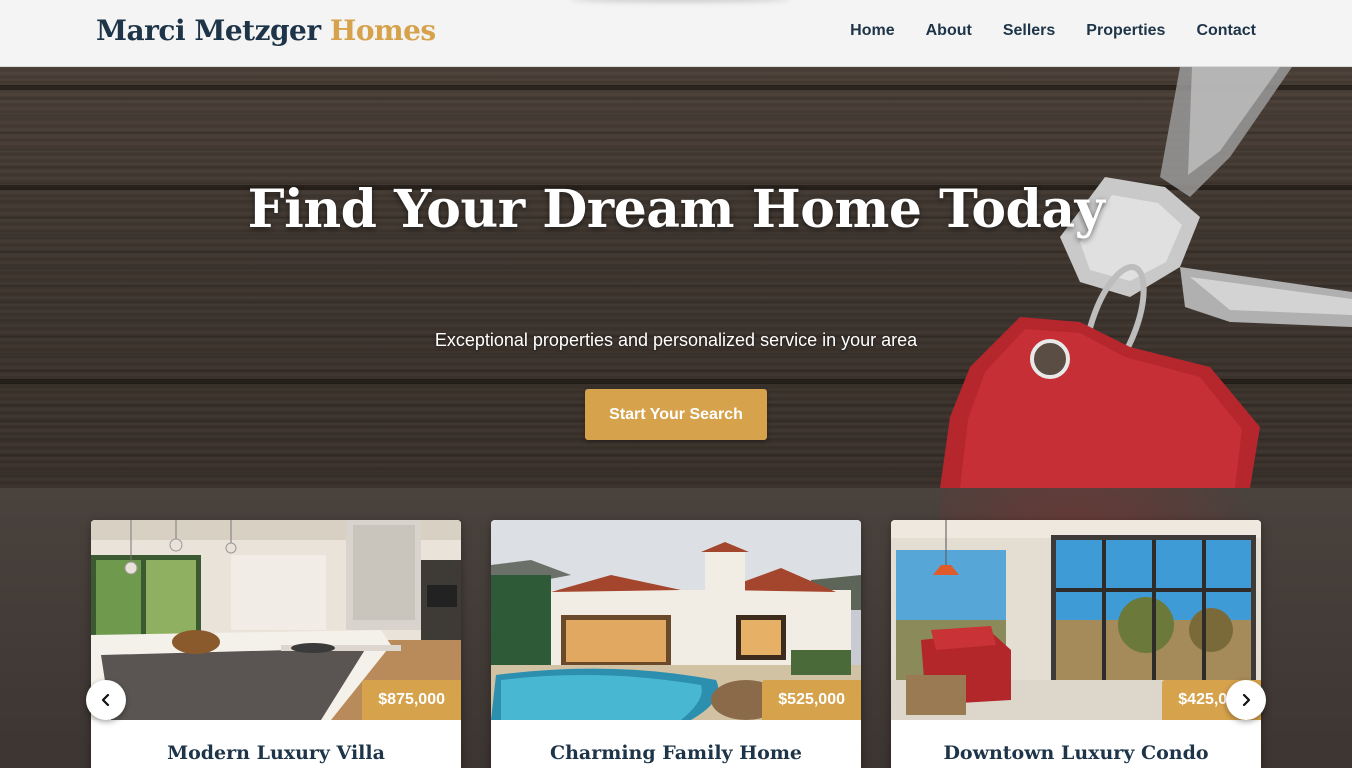  Describe the element at coordinates (872, 31) in the screenshot. I see `nav-home: Home` at that location.